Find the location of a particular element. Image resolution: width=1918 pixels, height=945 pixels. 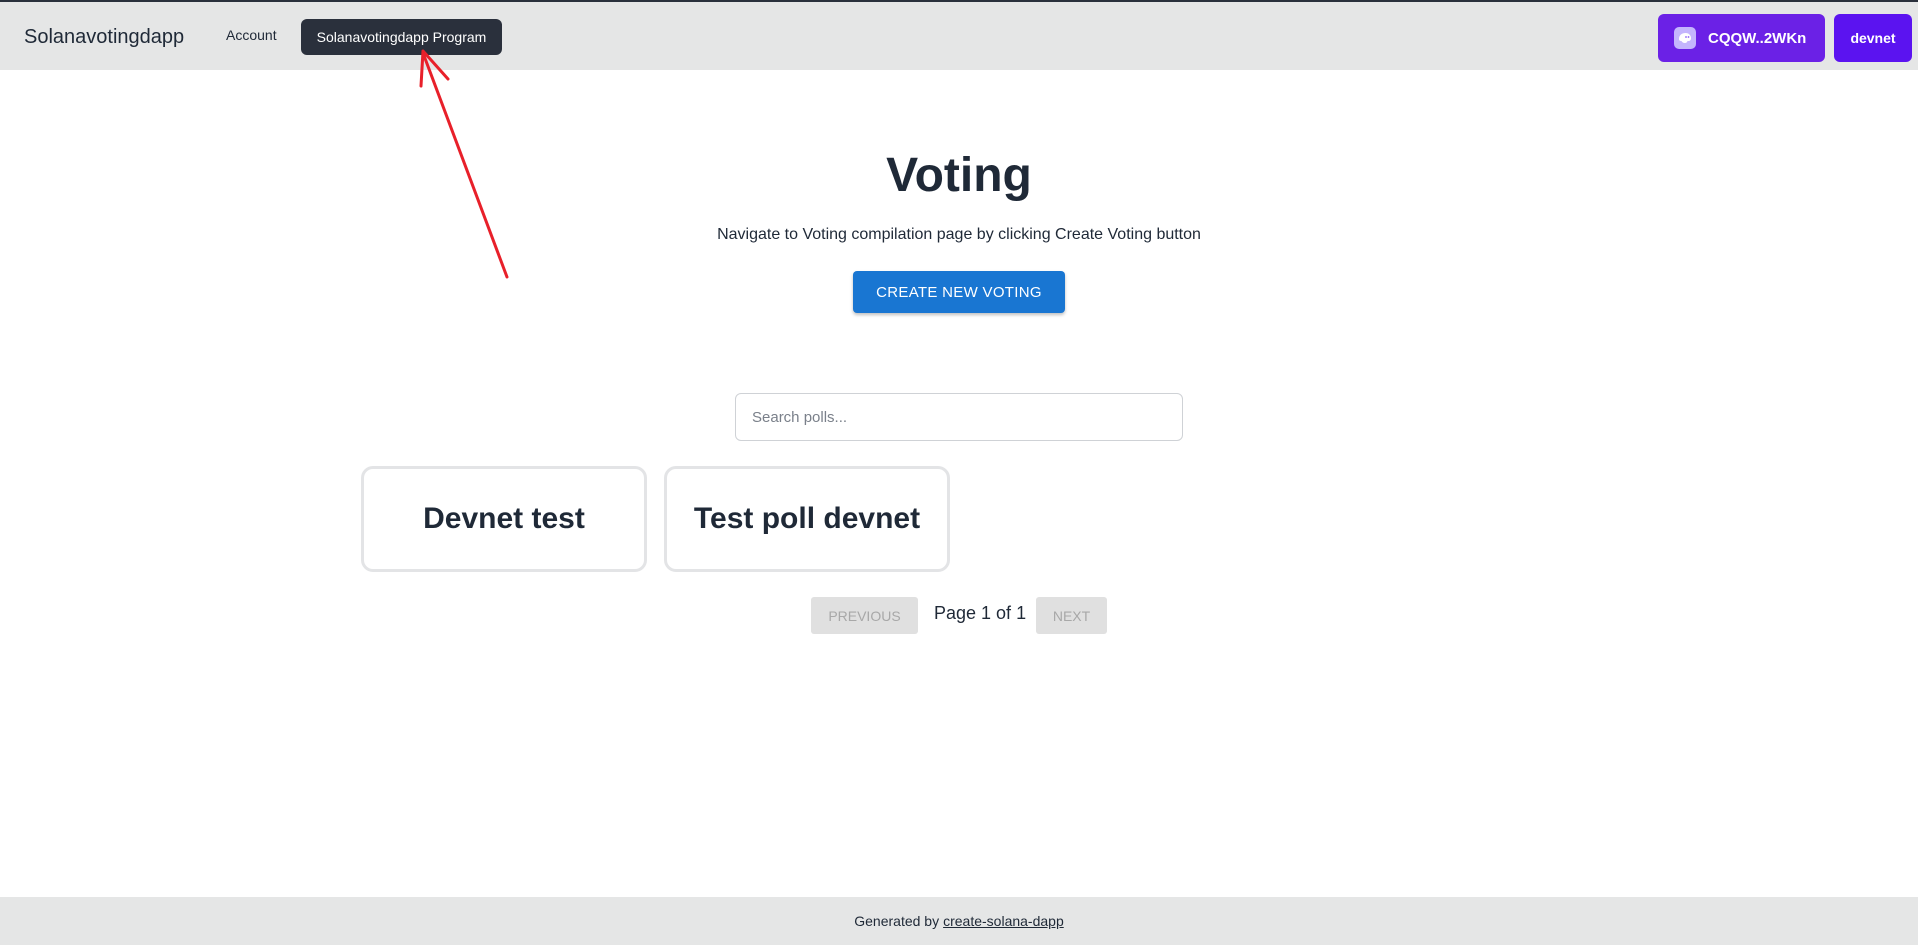

ghost-icon is located at coordinates (1685, 38).